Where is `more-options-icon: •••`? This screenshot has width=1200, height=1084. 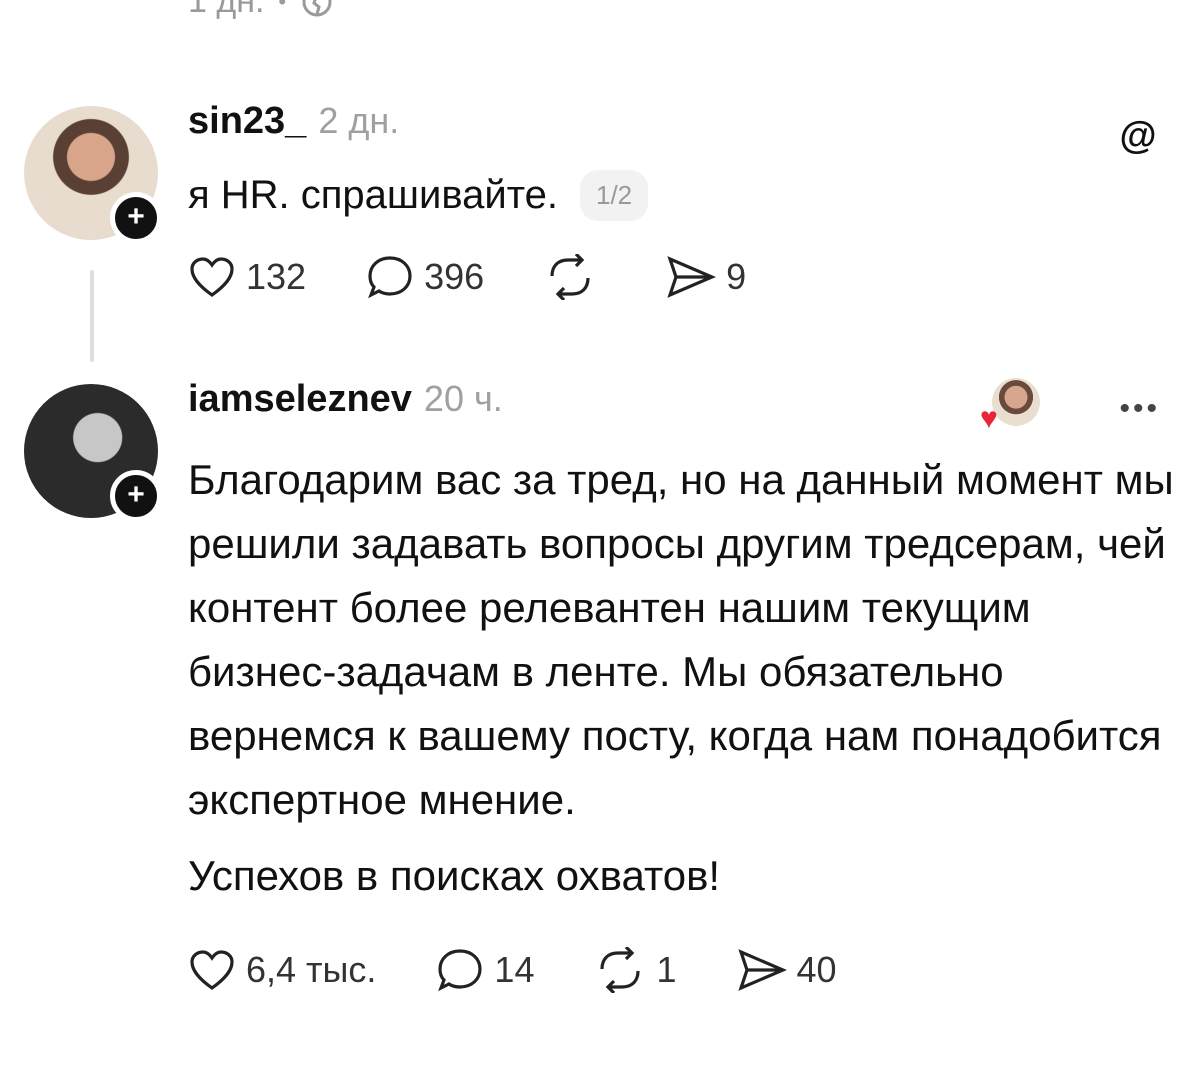 more-options-icon: ••• is located at coordinates (1139, 409).